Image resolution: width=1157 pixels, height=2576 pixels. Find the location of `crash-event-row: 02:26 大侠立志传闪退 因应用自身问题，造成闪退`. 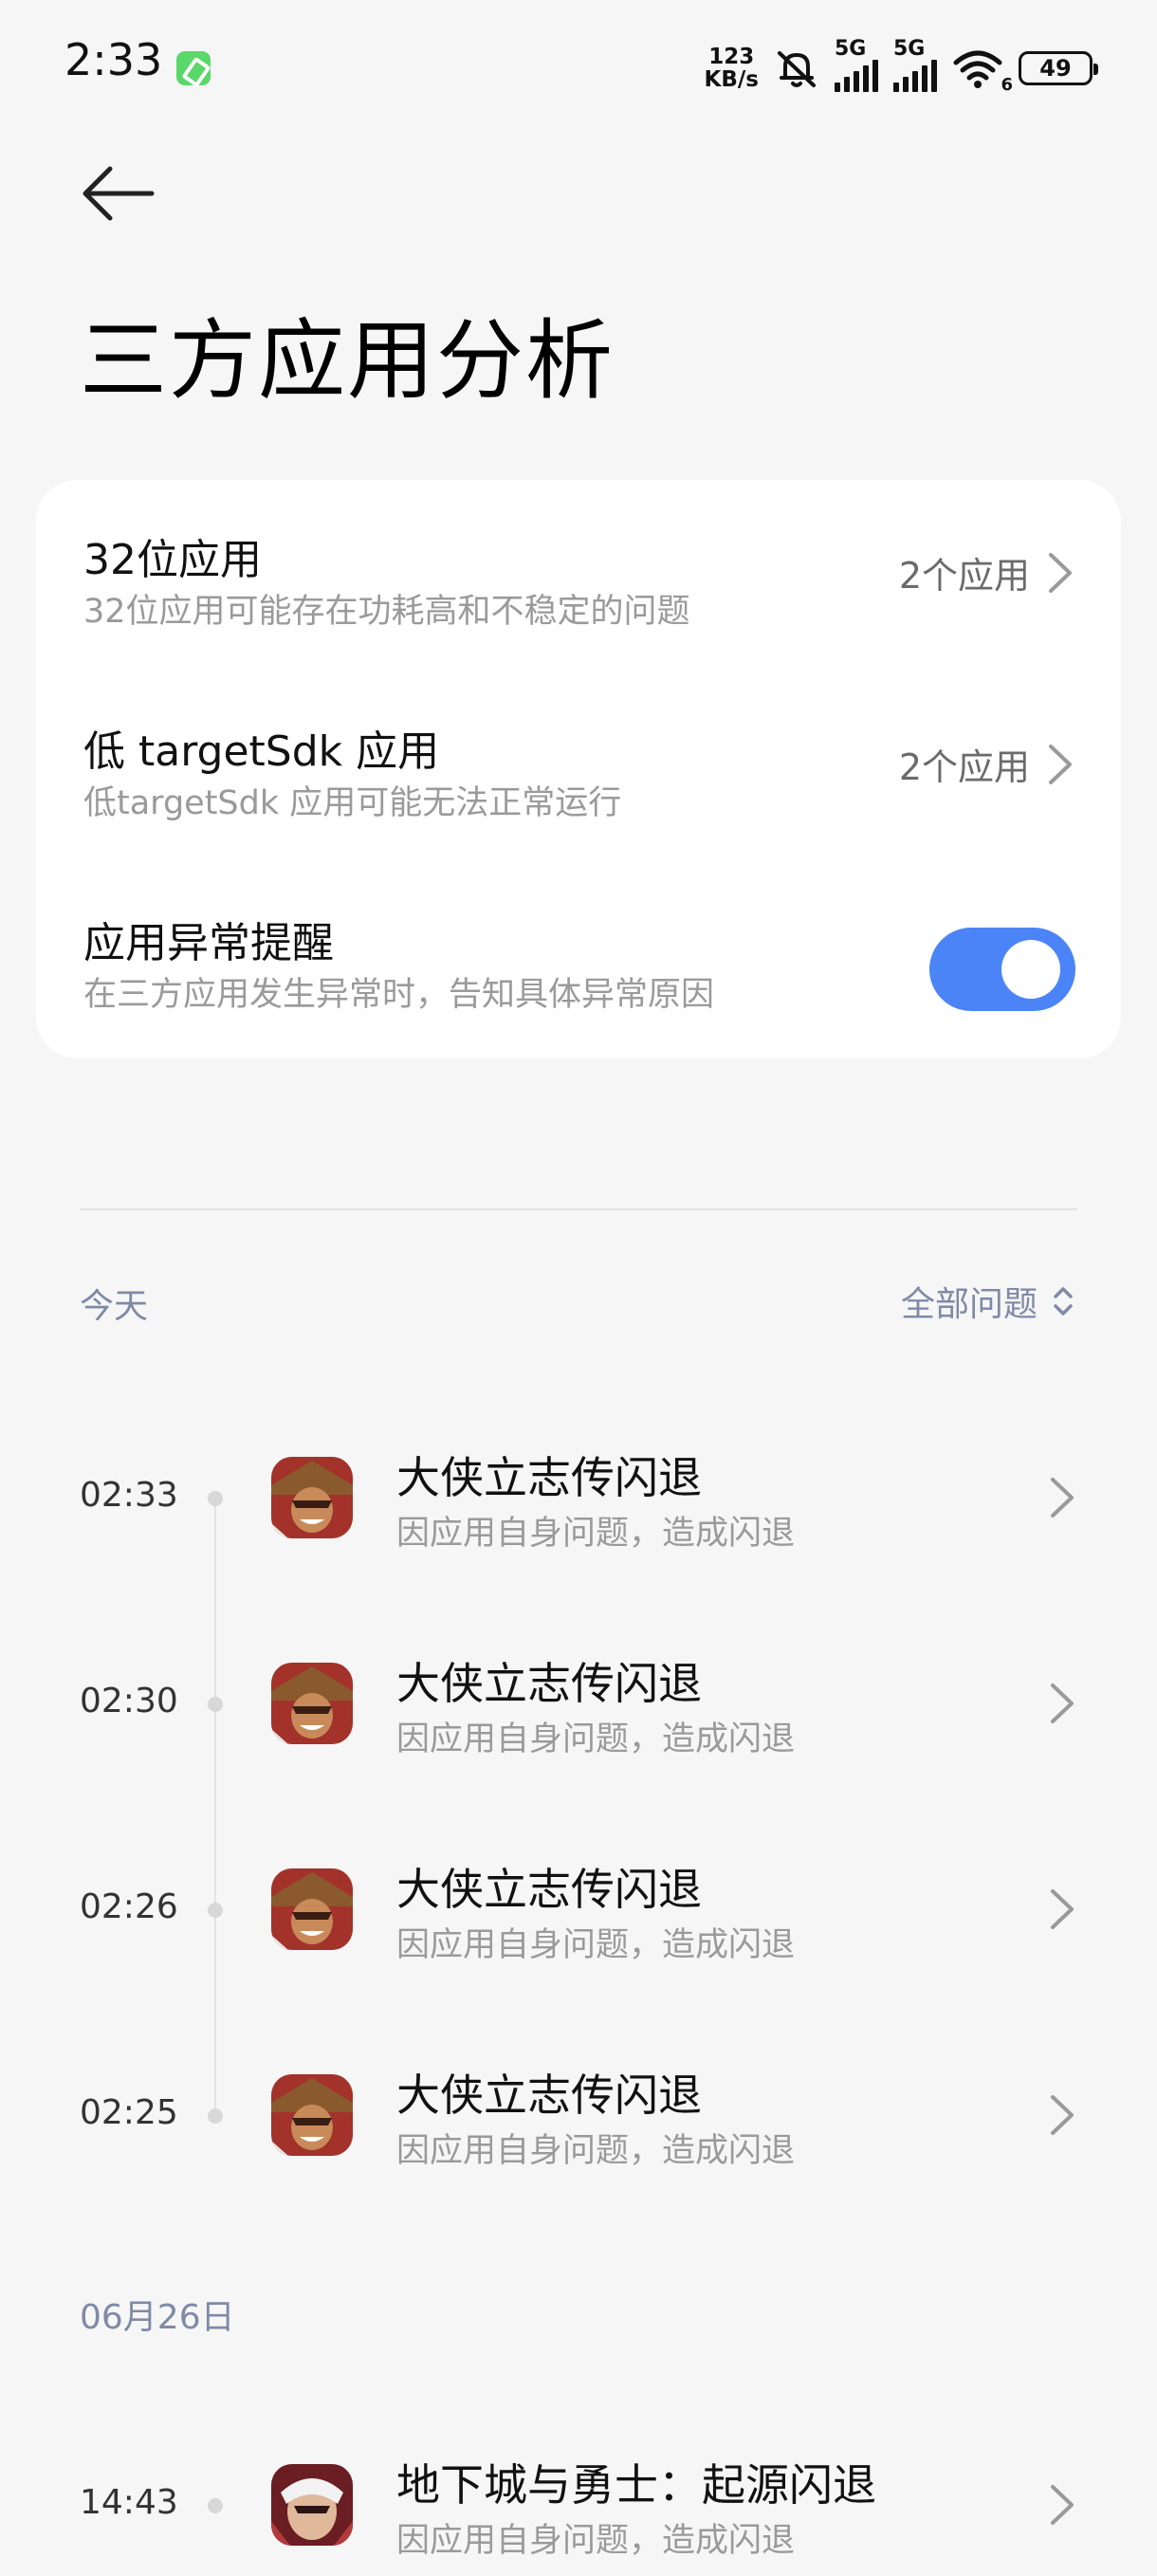

crash-event-row: 02:26 大侠立志传闪退 因应用自身问题，造成闪退 is located at coordinates (578, 1909).